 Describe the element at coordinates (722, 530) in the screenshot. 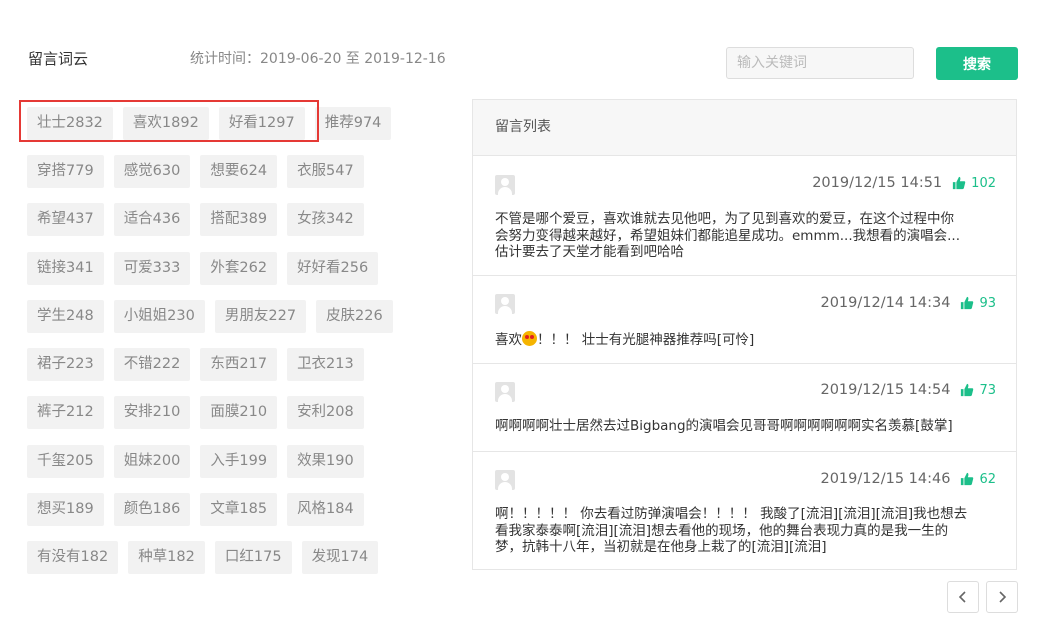

I see `message-line: 看我家泰泰啊[流泪][流泪]想去看他的现场，他的舞台表现力真的是我一生的` at that location.